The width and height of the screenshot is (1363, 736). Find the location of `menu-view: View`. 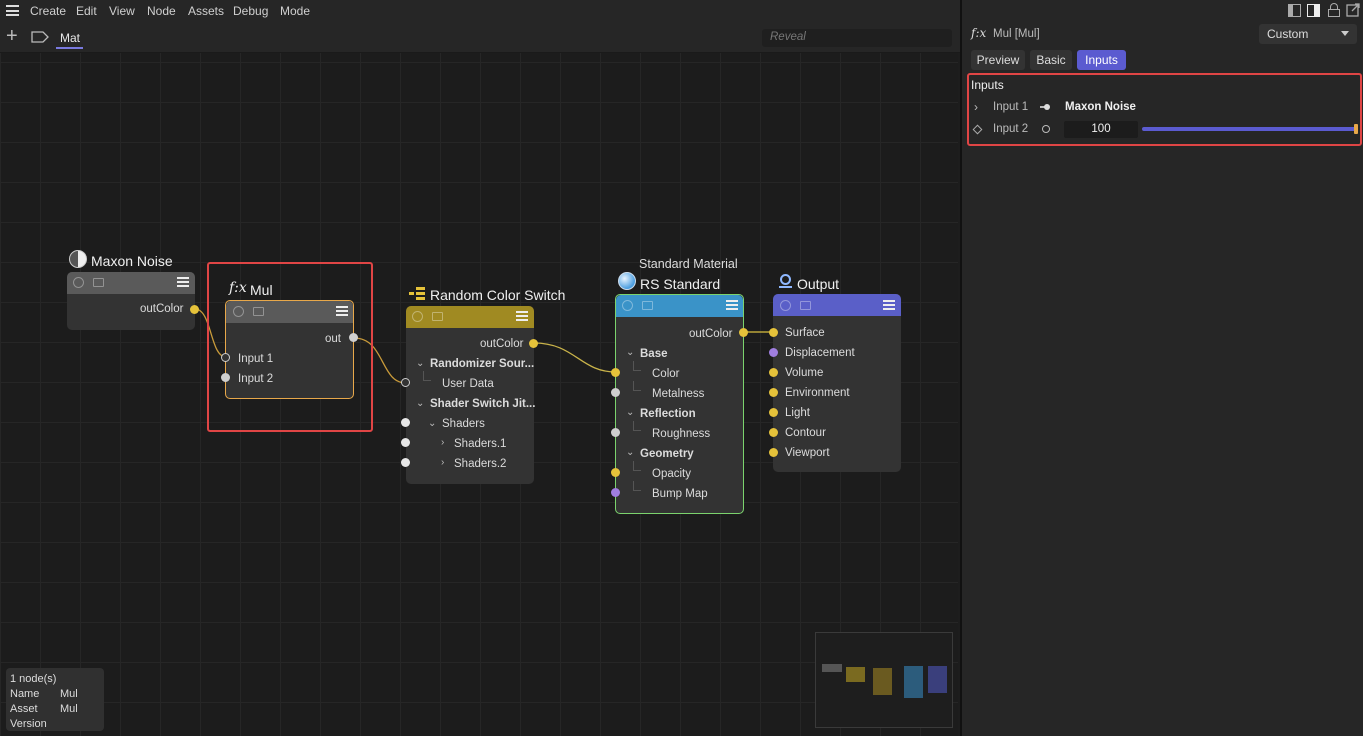

menu-view: View is located at coordinates (122, 11).